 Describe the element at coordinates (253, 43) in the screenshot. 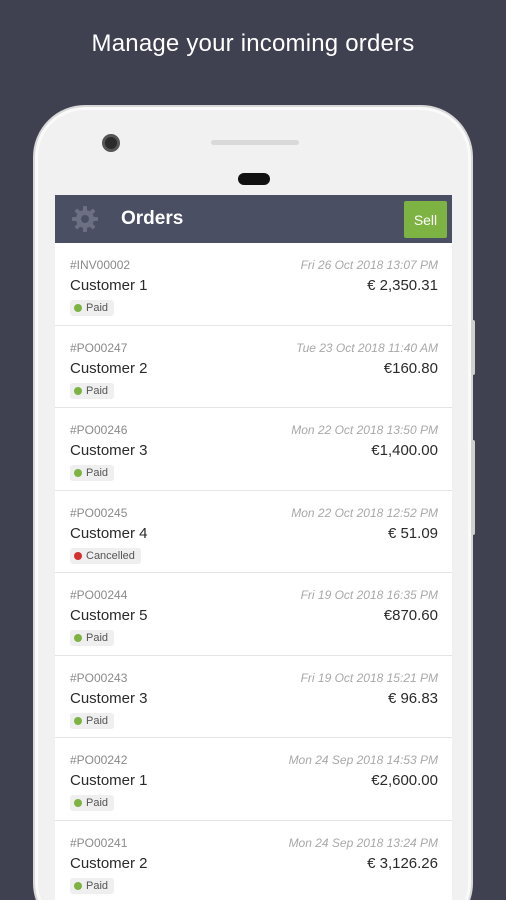

I see `headline: Manage your incoming orders` at that location.